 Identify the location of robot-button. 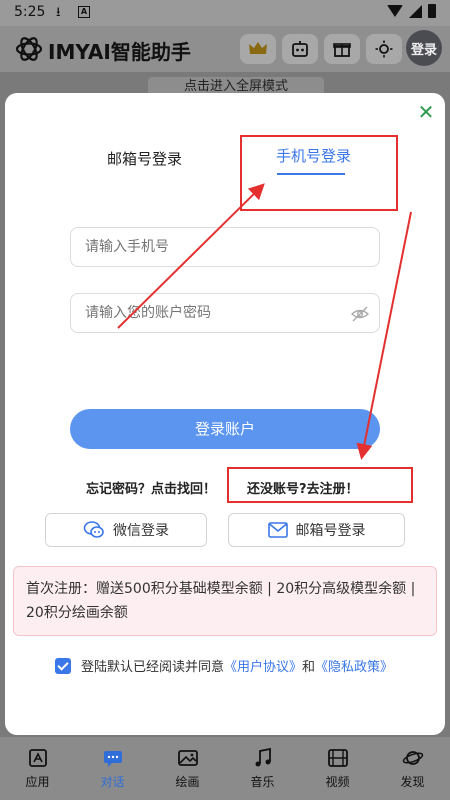
(300, 49).